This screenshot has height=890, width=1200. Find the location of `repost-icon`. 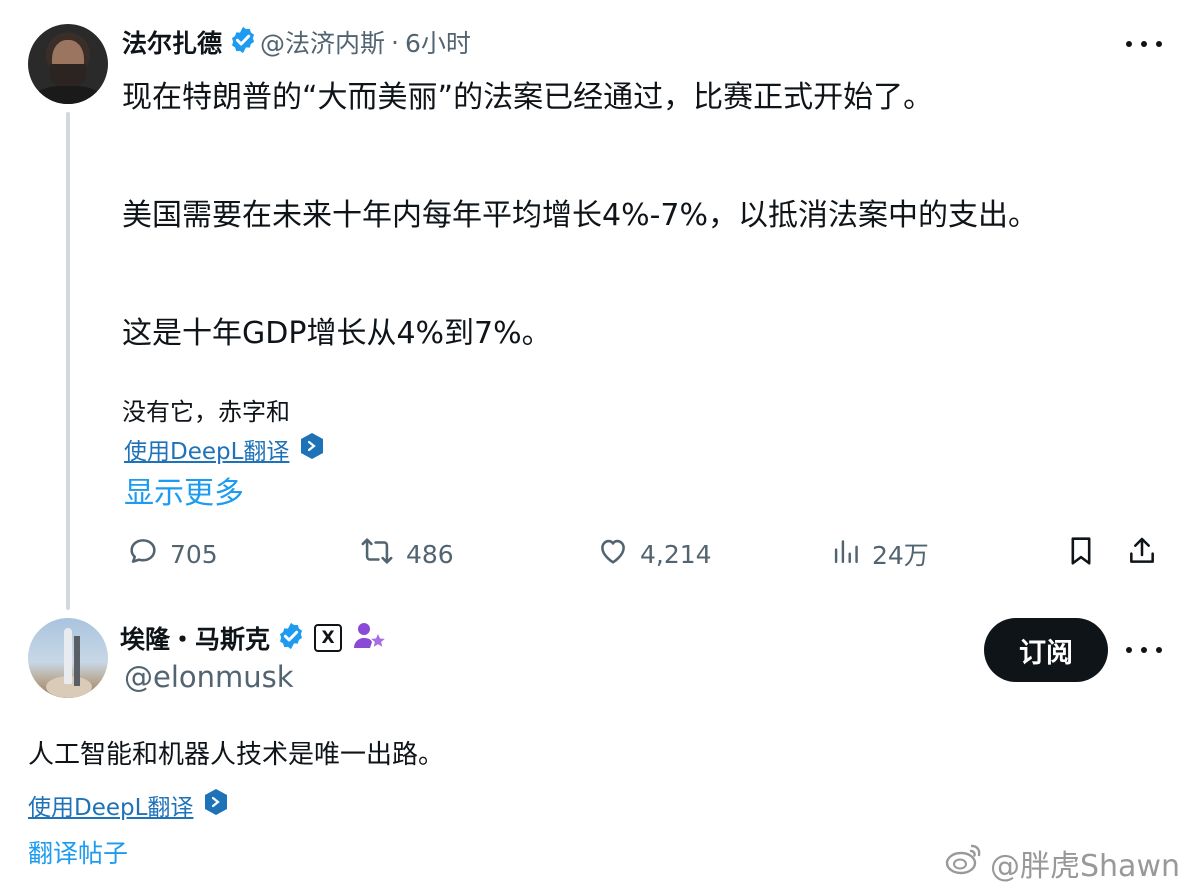

repost-icon is located at coordinates (377, 554).